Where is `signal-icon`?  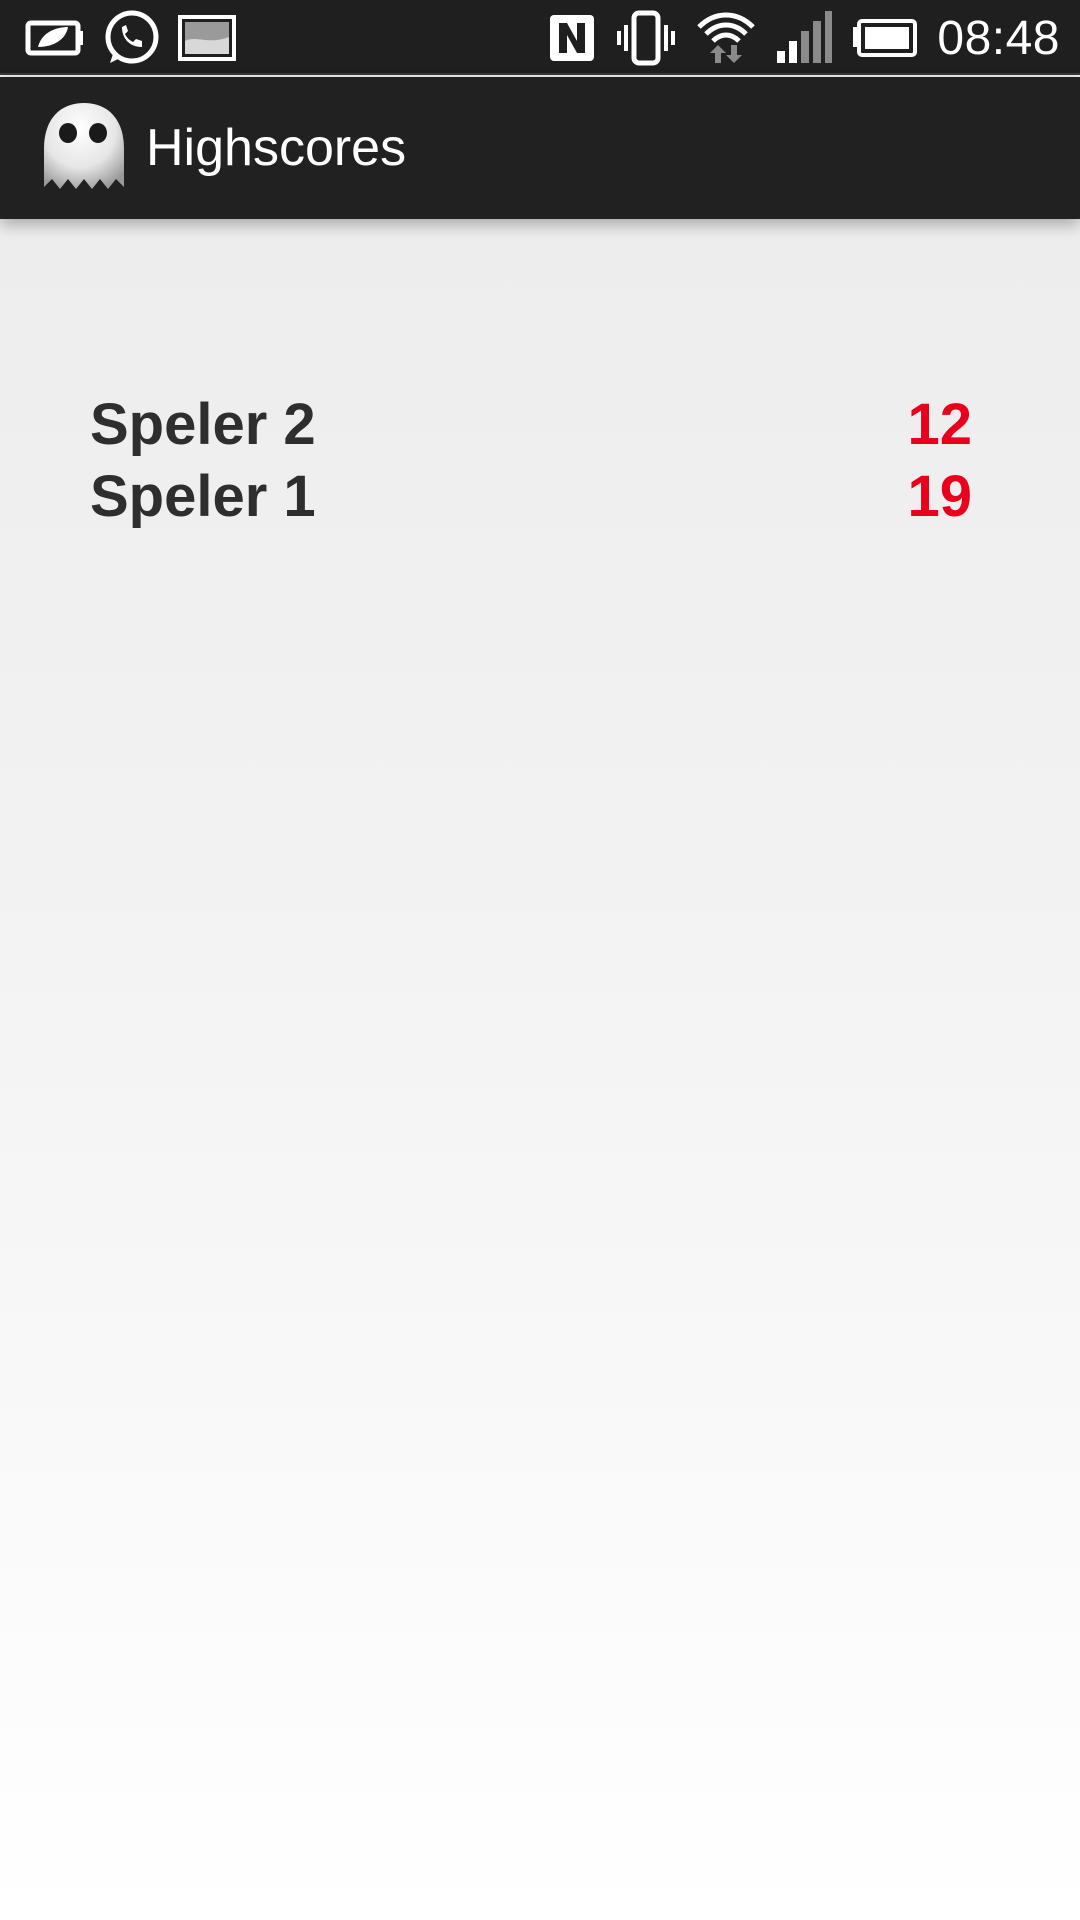
signal-icon is located at coordinates (804, 38).